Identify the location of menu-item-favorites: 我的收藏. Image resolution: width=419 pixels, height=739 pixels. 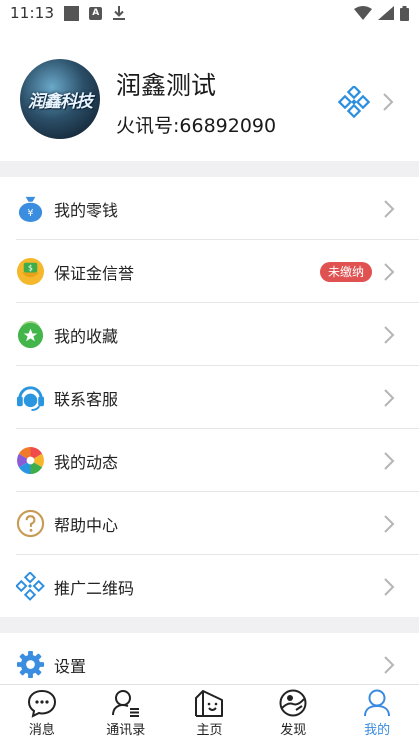
(209, 334).